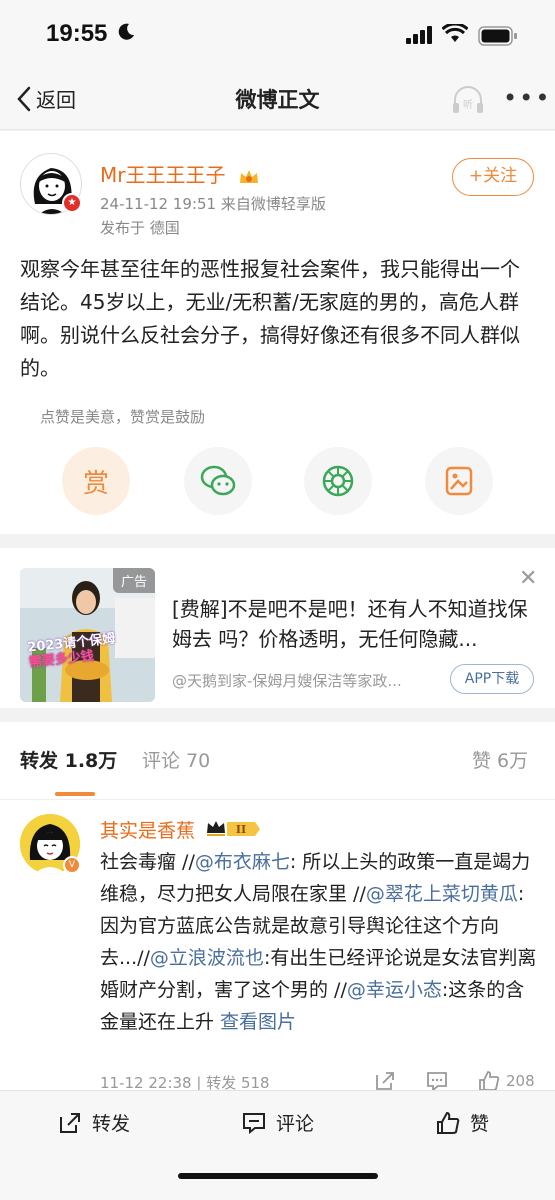  Describe the element at coordinates (147, 862) in the screenshot. I see `repost-text-segment: 社会毒瘤 //` at that location.